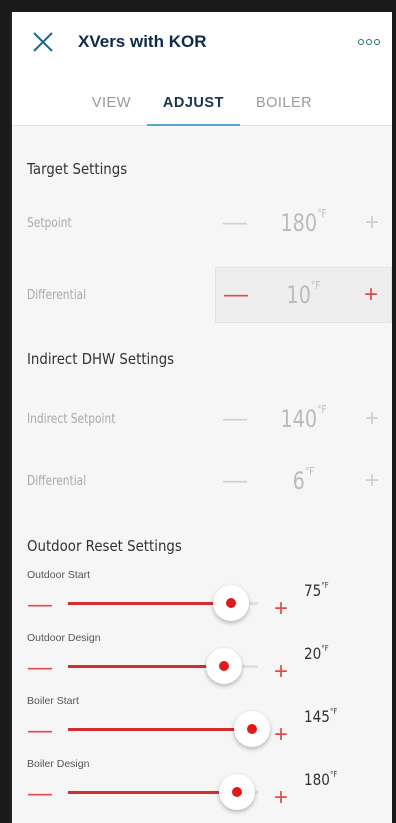 This screenshot has height=823, width=396. Describe the element at coordinates (57, 481) in the screenshot. I see `dhw-differential-label: Differential` at that location.